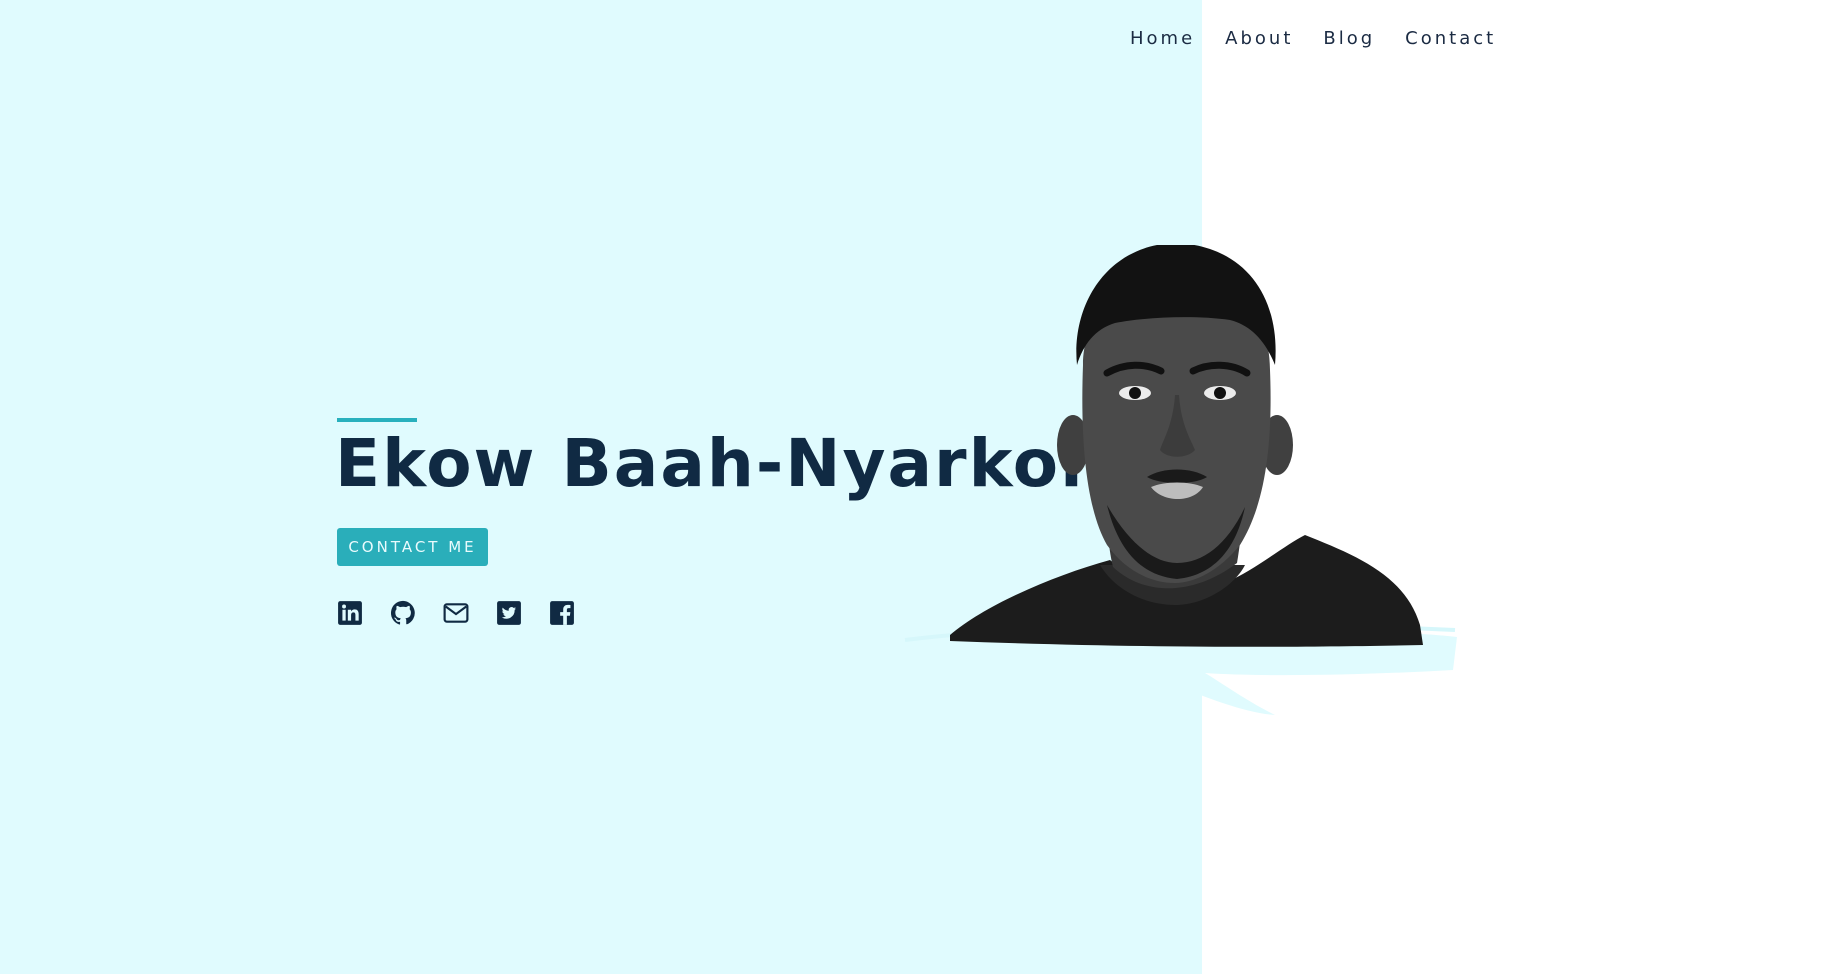 The image size is (1841, 974). I want to click on nav-about: About, so click(1259, 38).